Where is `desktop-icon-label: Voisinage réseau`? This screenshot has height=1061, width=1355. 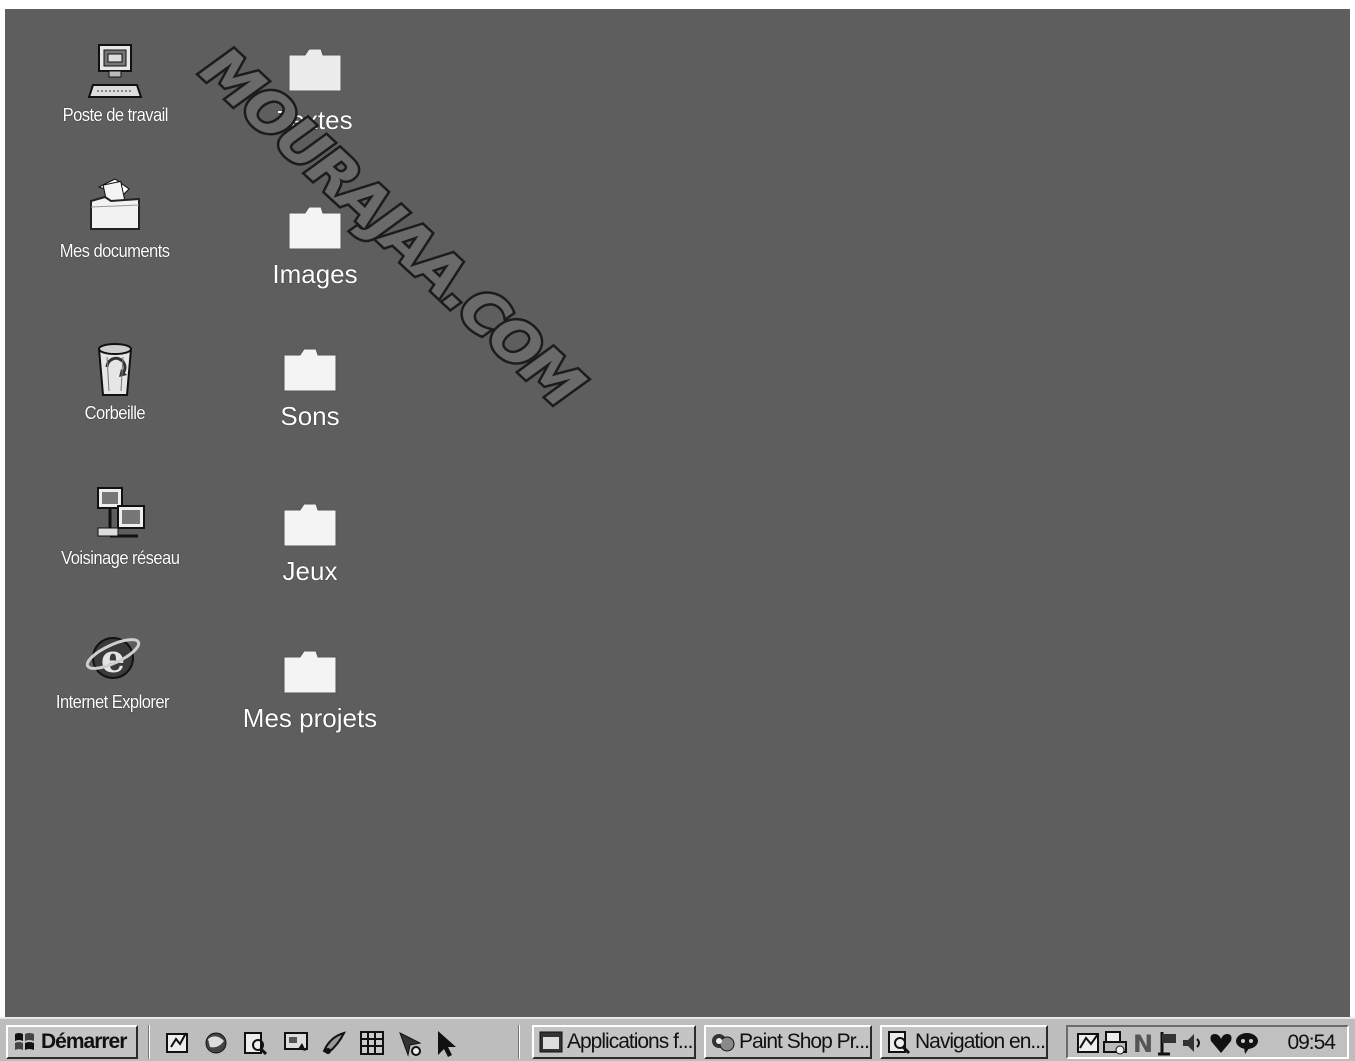
desktop-icon-label: Voisinage réseau is located at coordinates (120, 558).